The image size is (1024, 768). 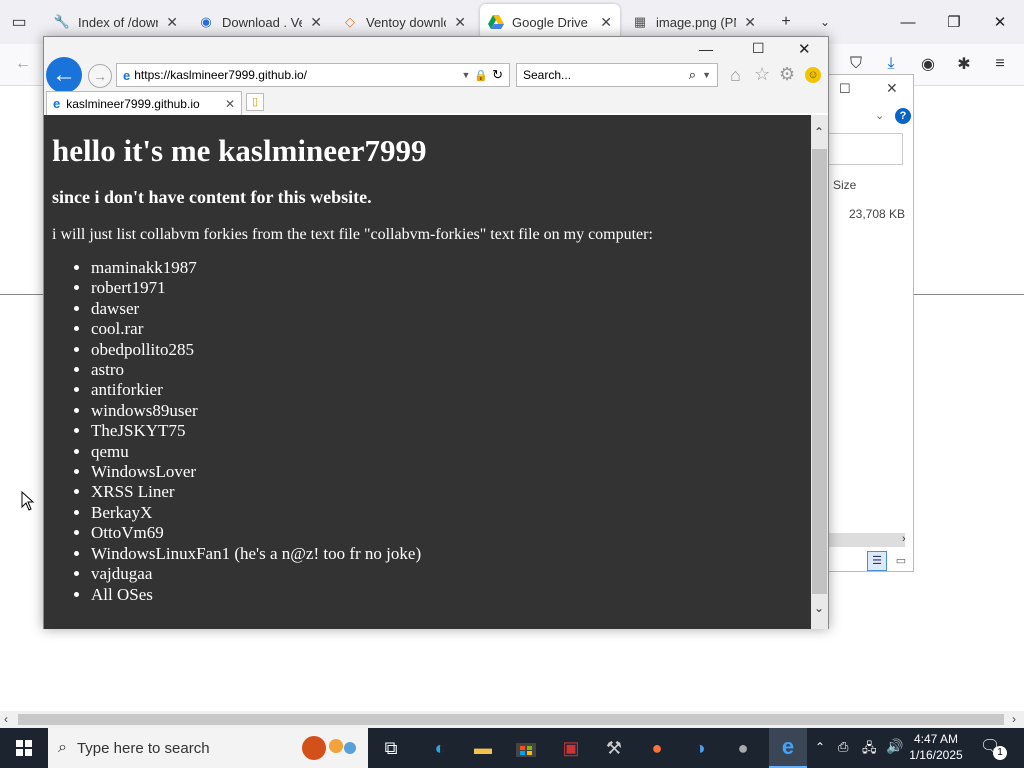 I want to click on details-view-icon: ☰, so click(x=877, y=561).